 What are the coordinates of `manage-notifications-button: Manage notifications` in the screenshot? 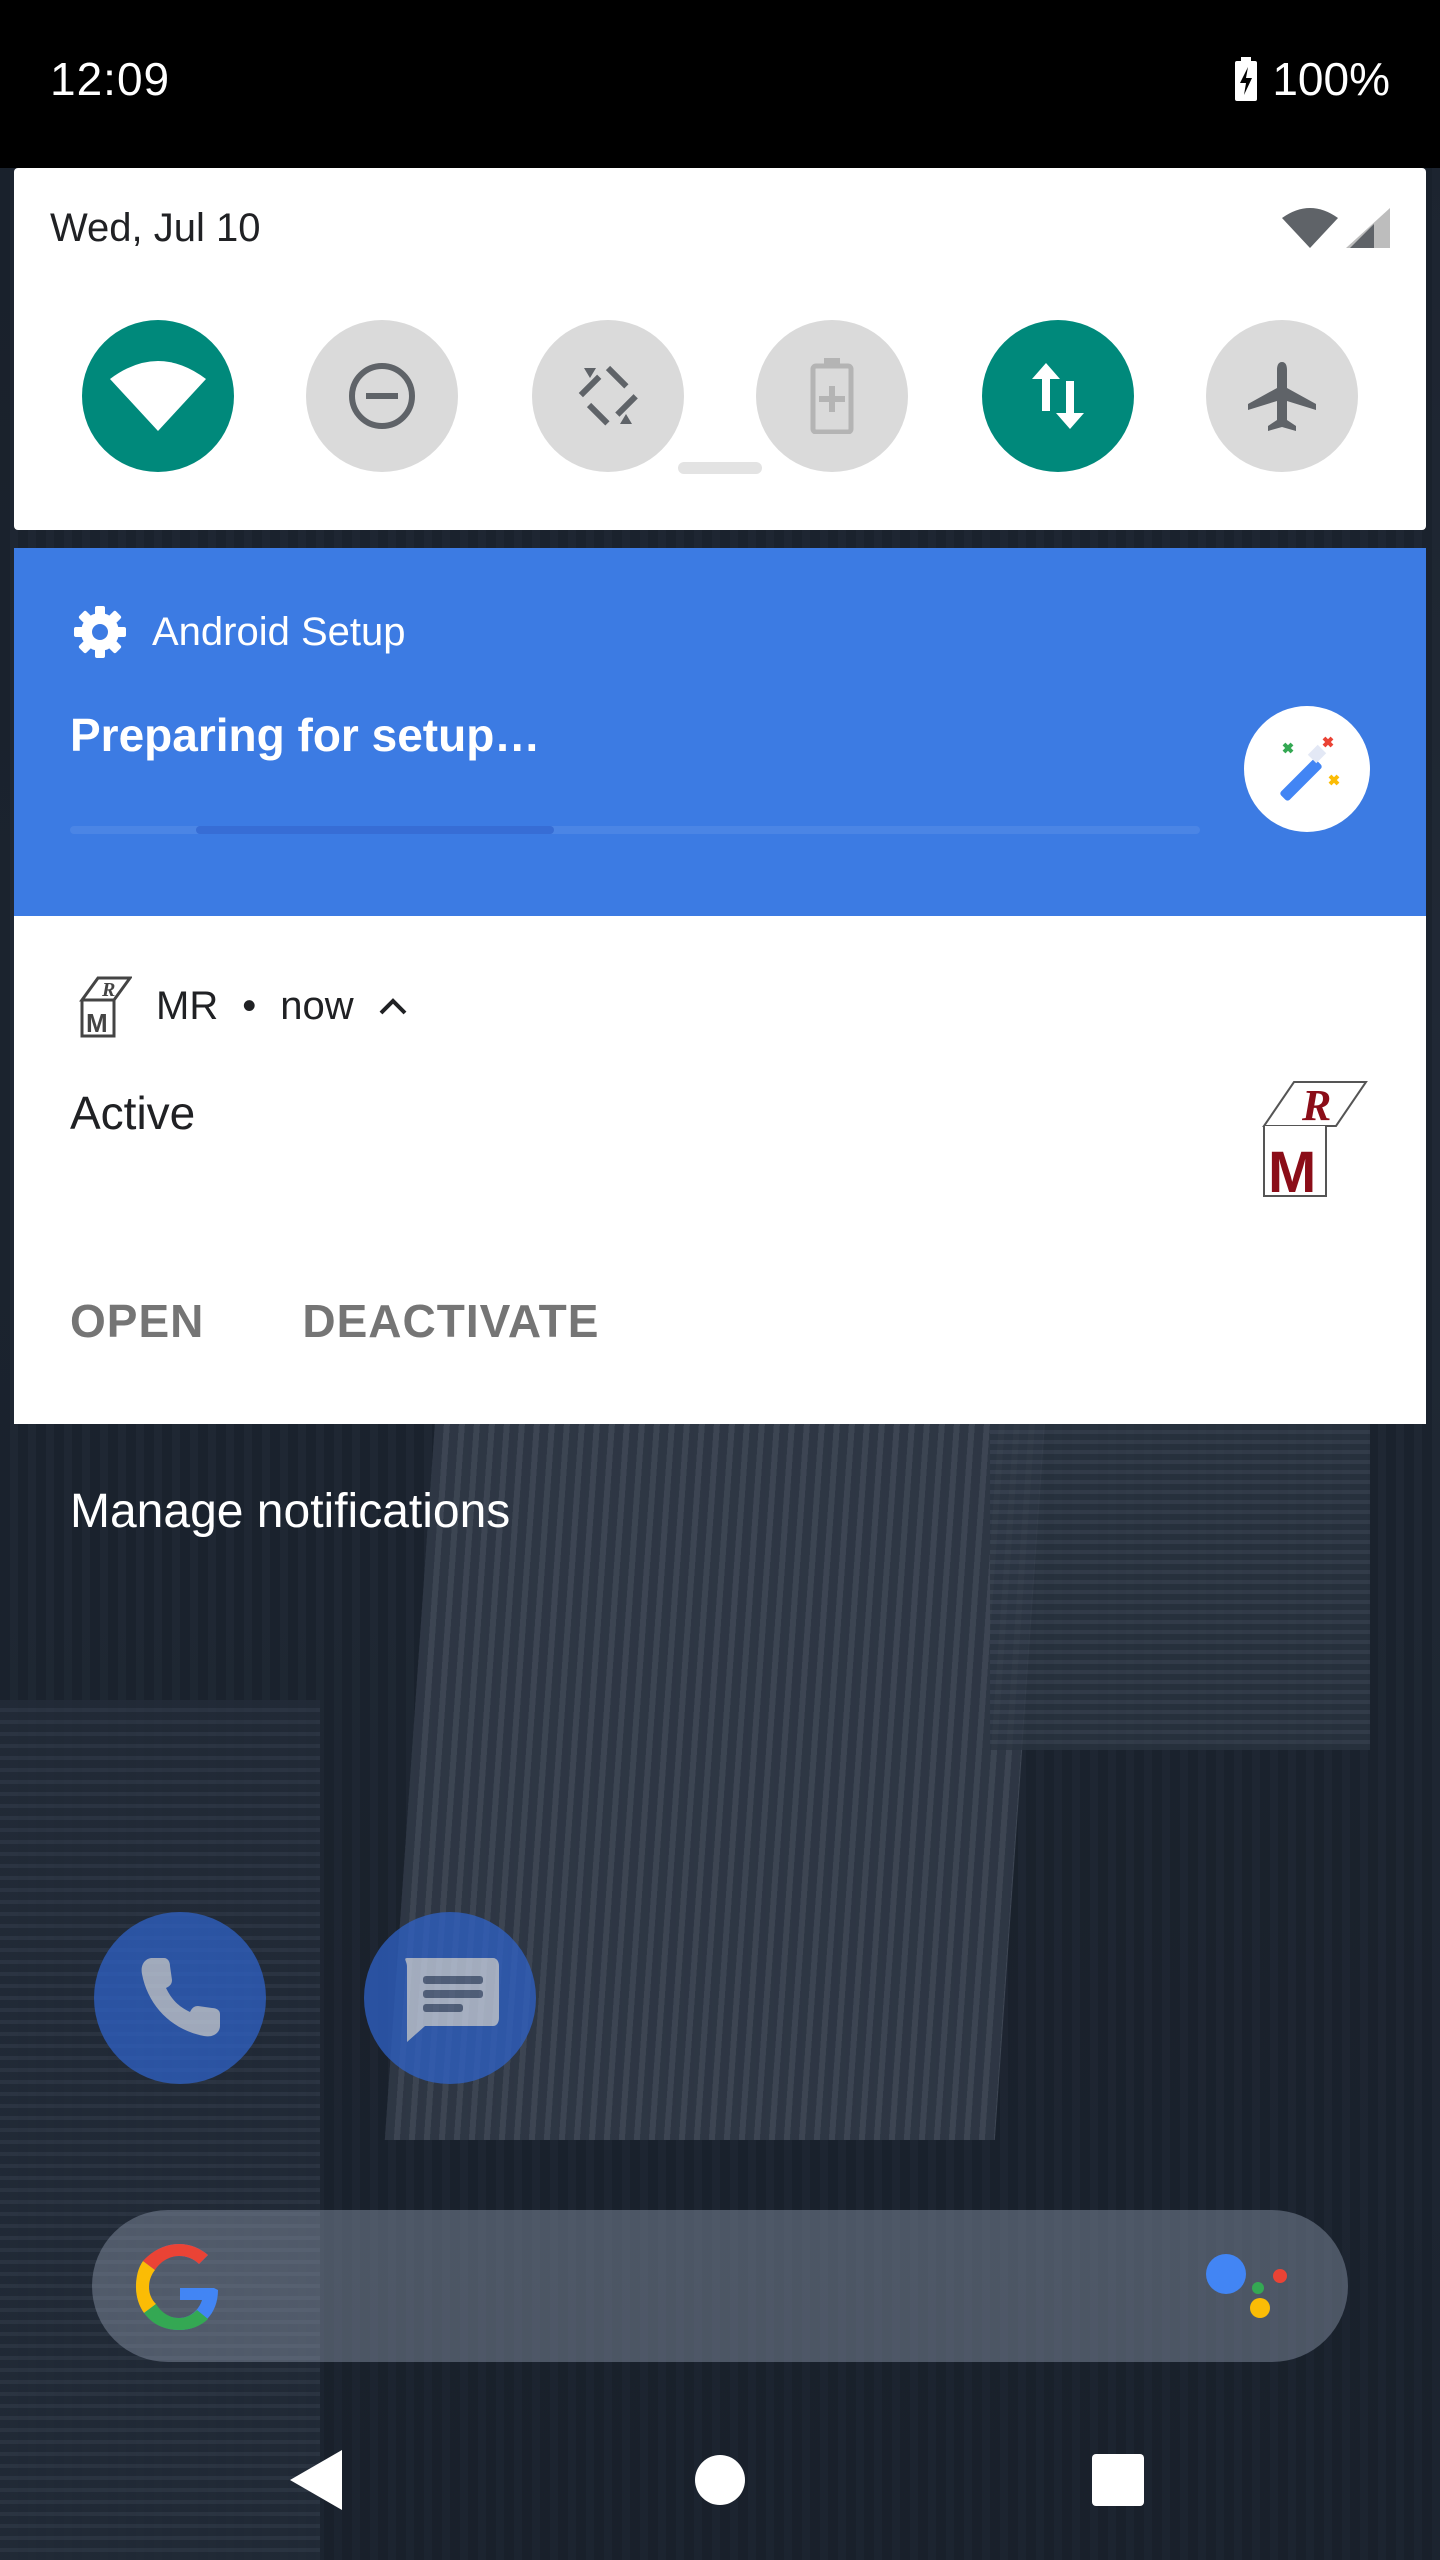 It's located at (290, 1511).